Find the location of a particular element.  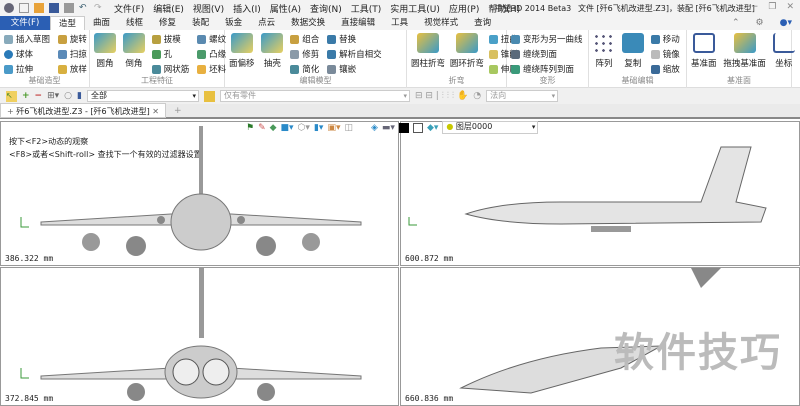

tab-surface: 曲面 is located at coordinates (101, 23).